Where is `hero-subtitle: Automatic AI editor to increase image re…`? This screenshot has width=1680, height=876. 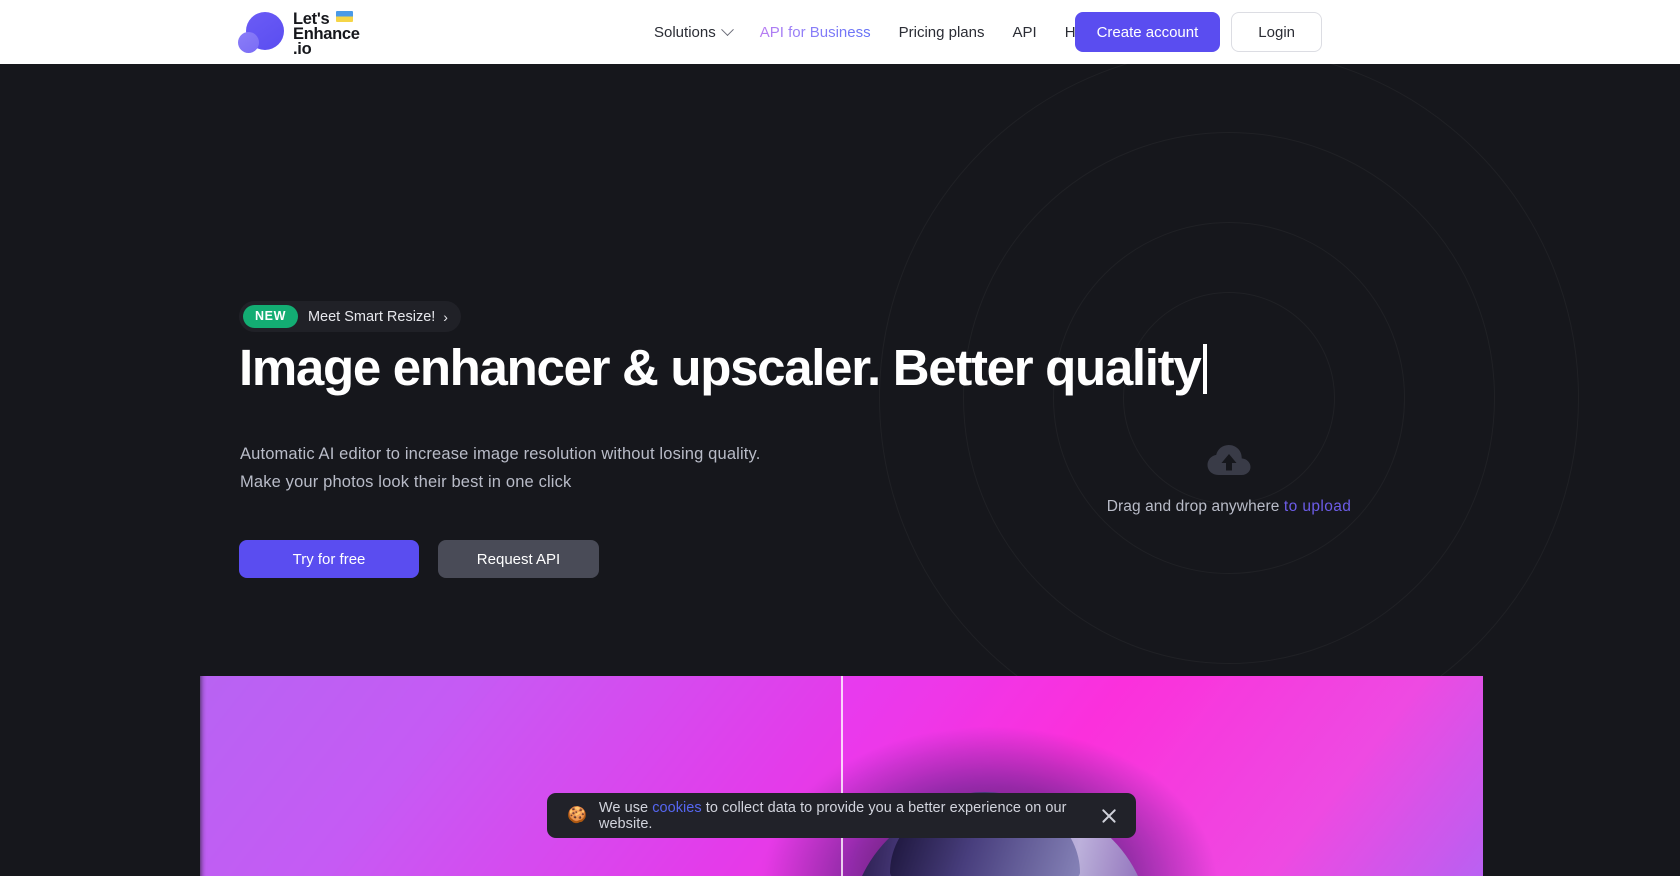
hero-subtitle: Automatic AI editor to increase image re… is located at coordinates (500, 468).